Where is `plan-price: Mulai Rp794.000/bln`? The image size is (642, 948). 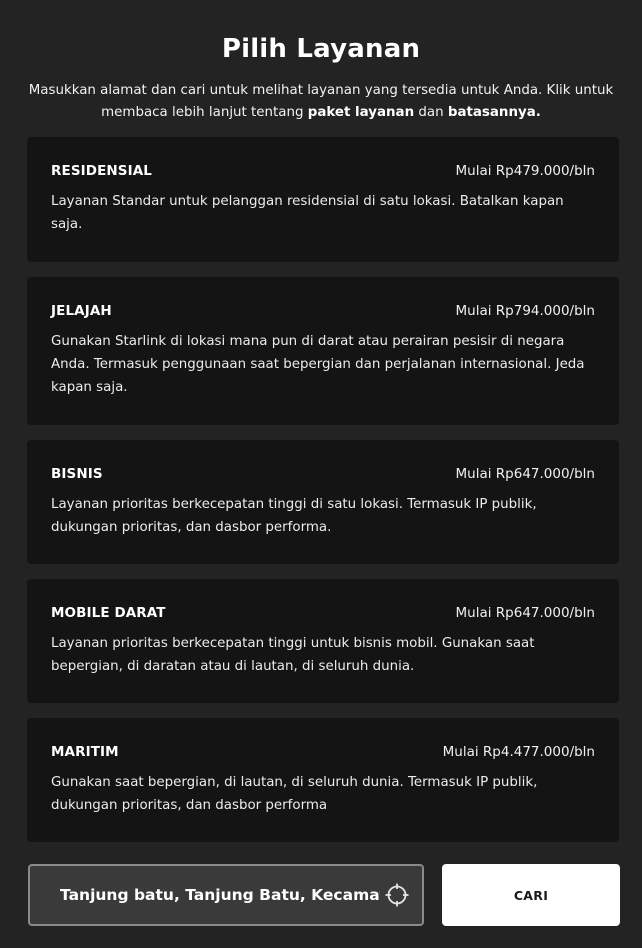 plan-price: Mulai Rp794.000/bln is located at coordinates (525, 311).